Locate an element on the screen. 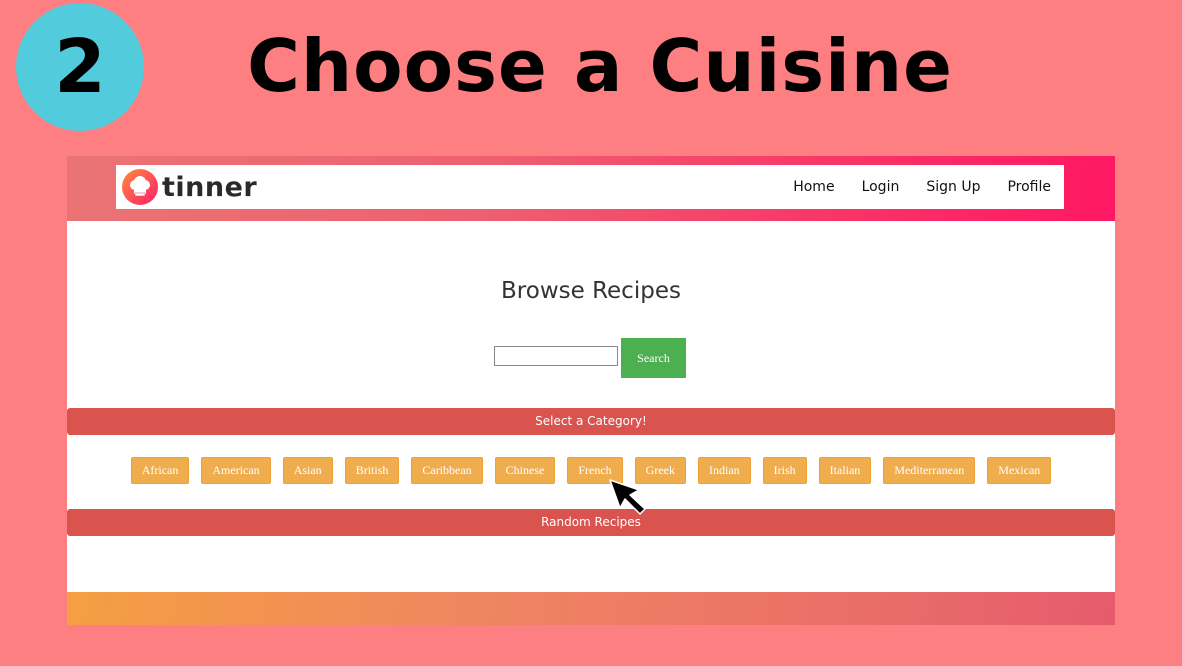 Image resolution: width=1182 pixels, height=666 pixels. category-mexican-button: Mexican is located at coordinates (1019, 470).